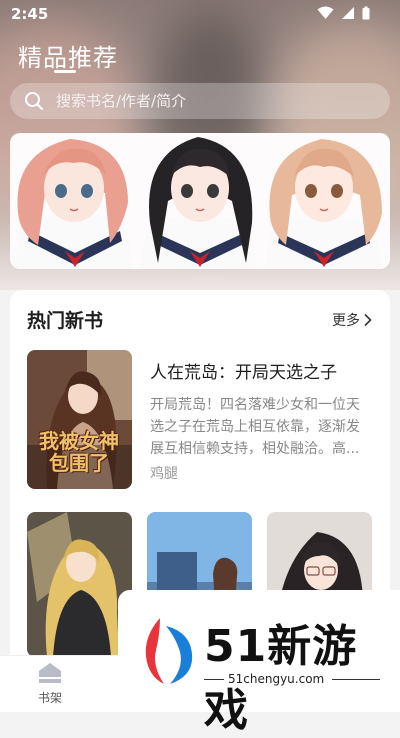 Image resolution: width=400 pixels, height=738 pixels. Describe the element at coordinates (164, 474) in the screenshot. I see `featured-book-author: 鸡腿` at that location.